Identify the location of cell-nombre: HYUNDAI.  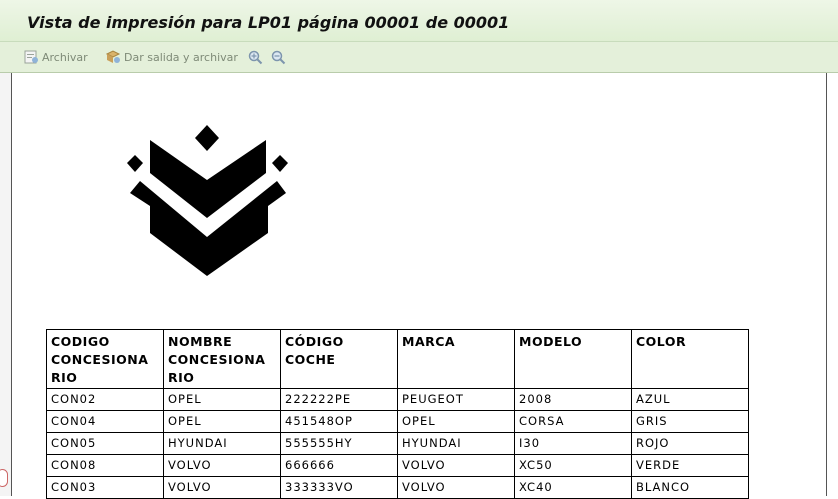
(222, 443).